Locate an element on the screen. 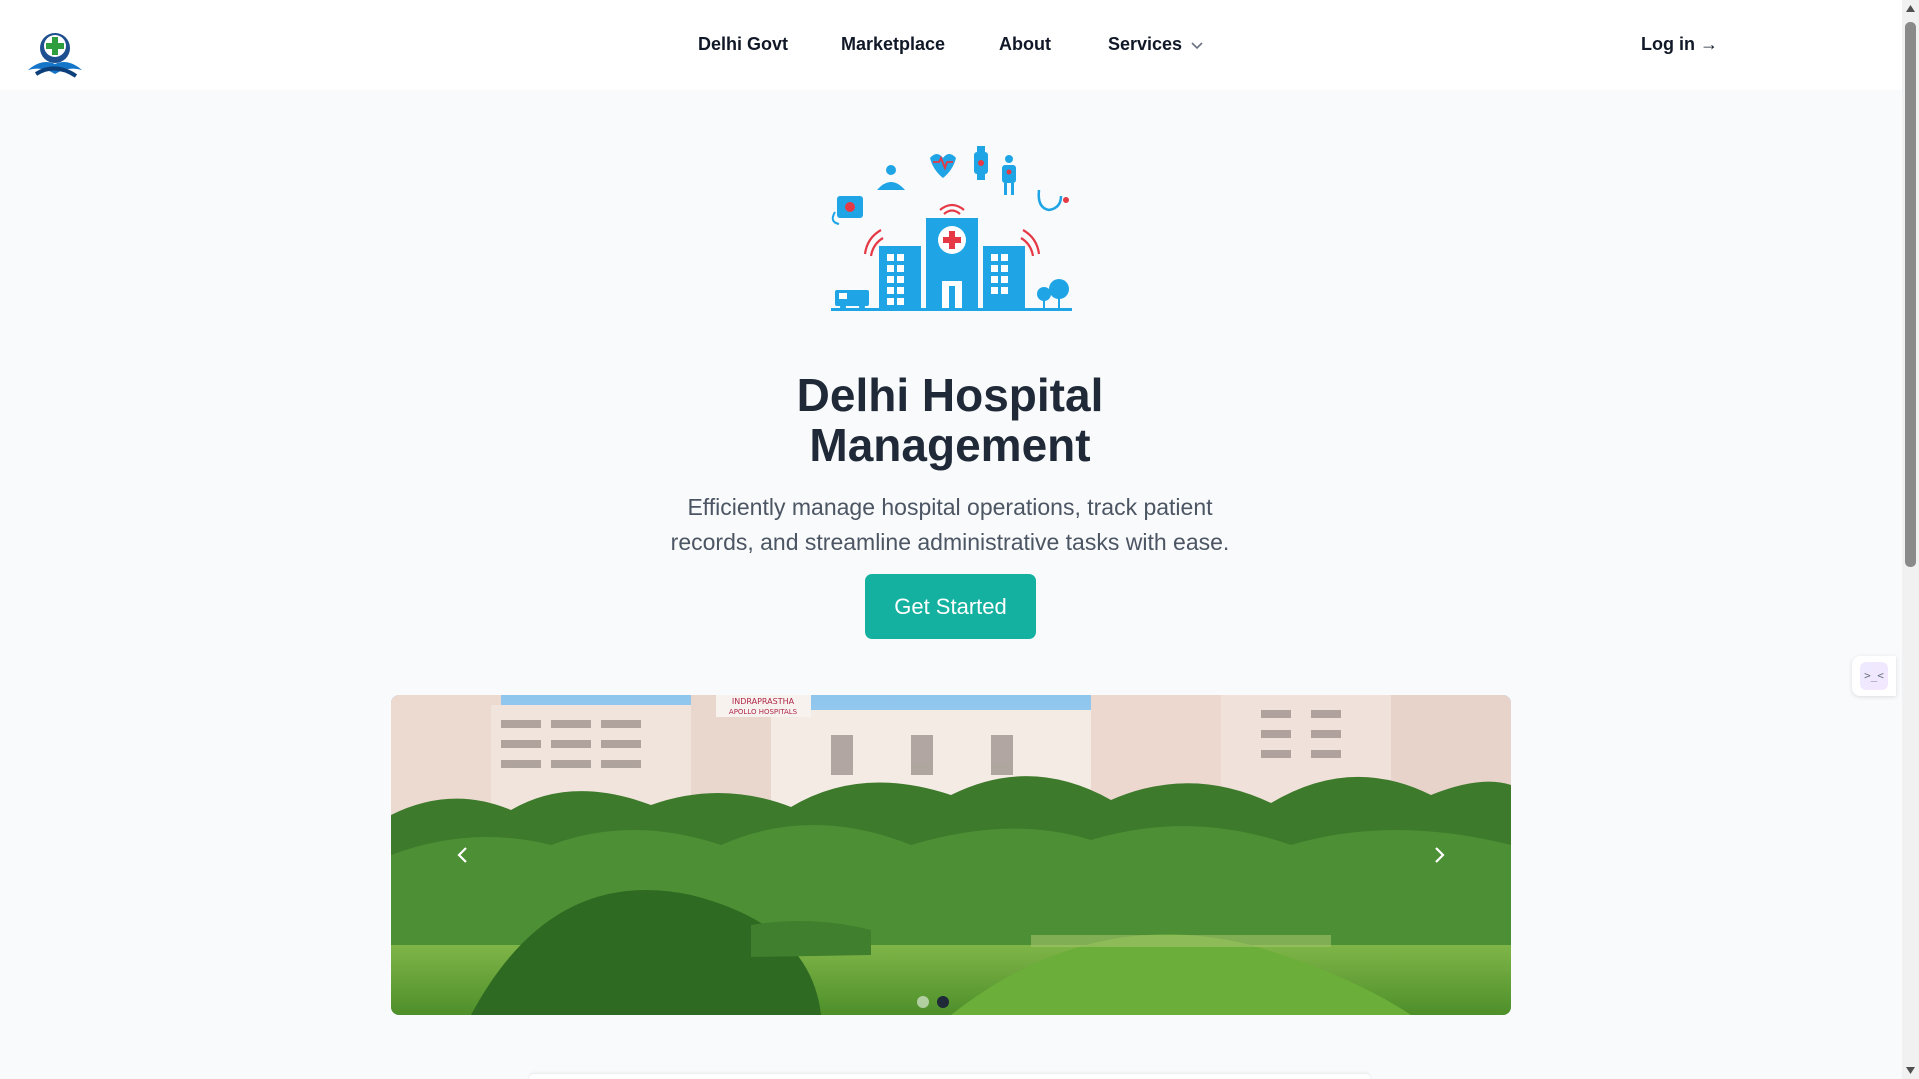 The height and width of the screenshot is (1079, 1919). page-title: Delhi Hospital Management is located at coordinates (950, 420).